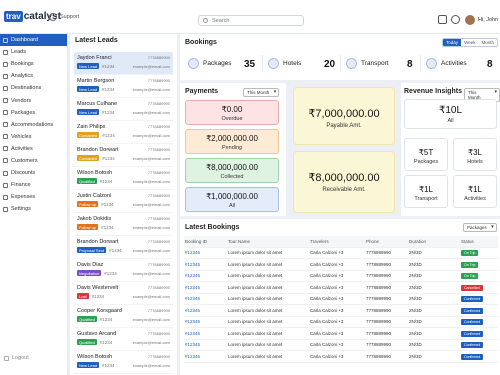 This screenshot has height=375, width=500. Describe the element at coordinates (232, 170) in the screenshot. I see `payment-collected-card: ₹8,000,000.00 Collected` at that location.